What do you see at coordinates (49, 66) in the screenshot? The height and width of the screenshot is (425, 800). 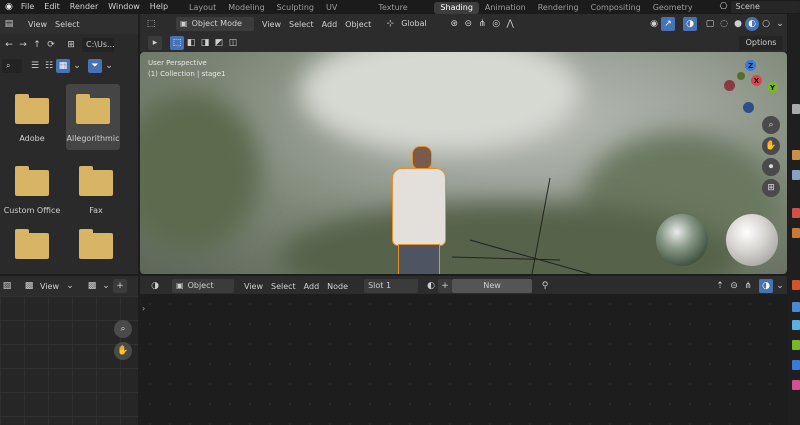 I see `columns-view-icon: ☷` at bounding box center [49, 66].